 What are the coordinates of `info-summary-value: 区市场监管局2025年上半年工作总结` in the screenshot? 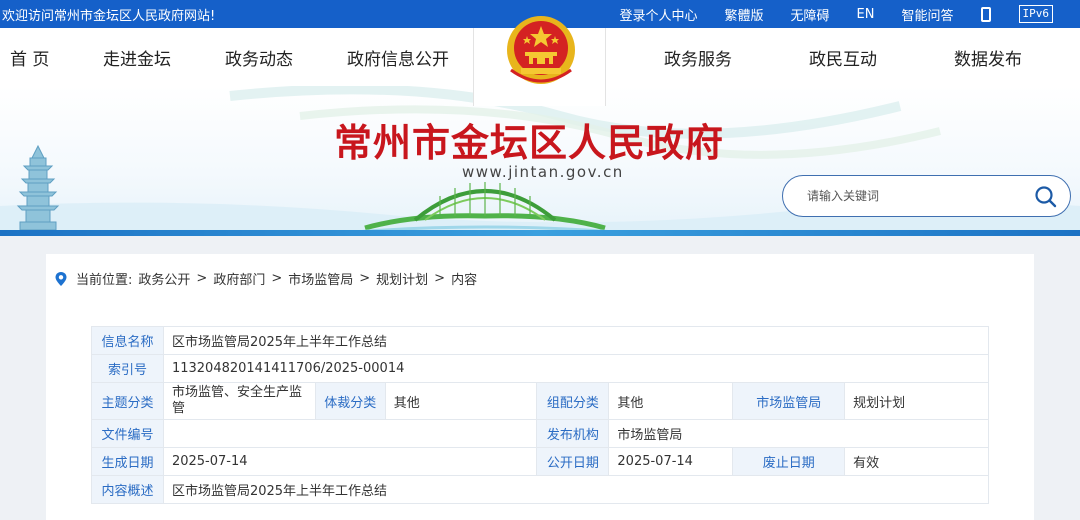 It's located at (576, 489).